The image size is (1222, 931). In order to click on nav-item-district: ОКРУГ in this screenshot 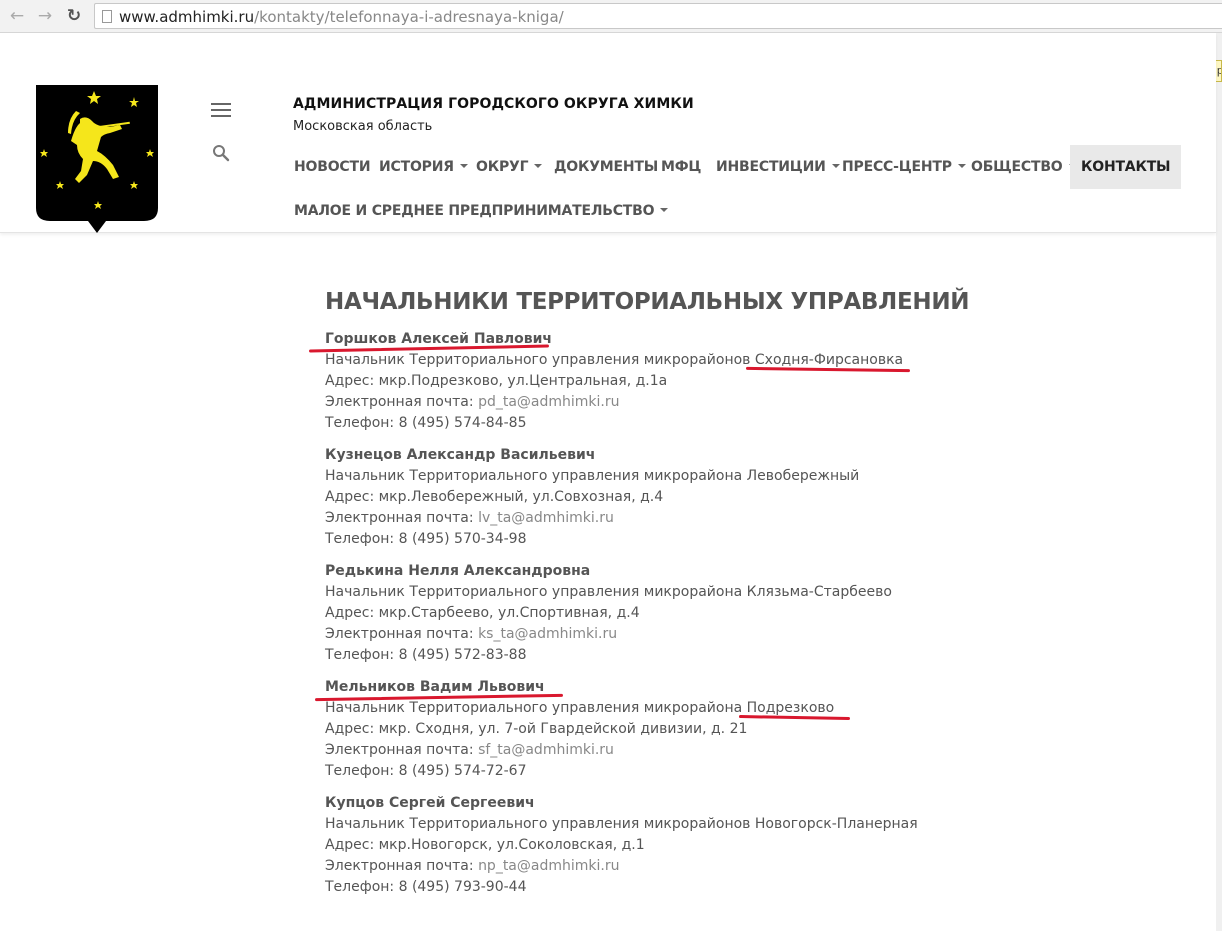, I will do `click(509, 167)`.